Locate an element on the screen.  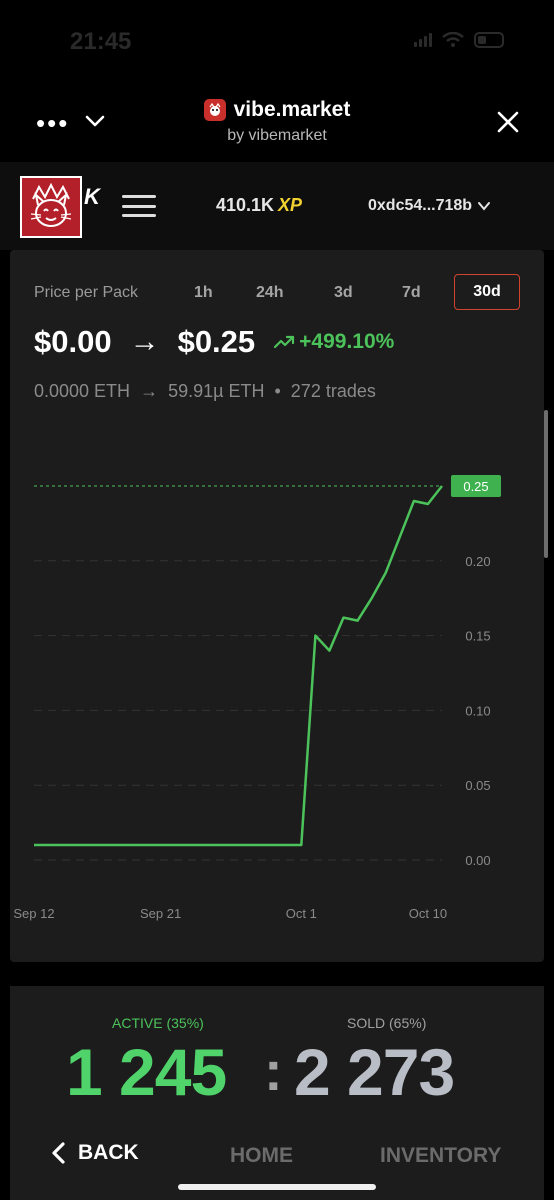
xp-display: 410.1K XP is located at coordinates (259, 205).